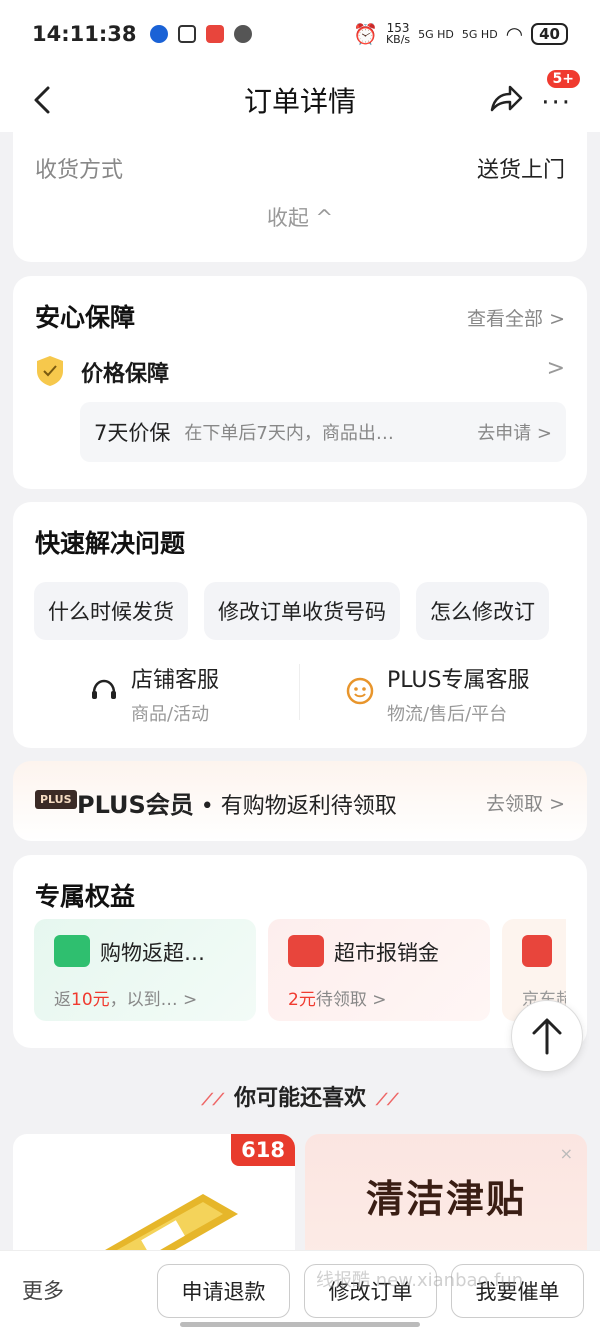  Describe the element at coordinates (506, 99) in the screenshot. I see `share-icon` at that location.